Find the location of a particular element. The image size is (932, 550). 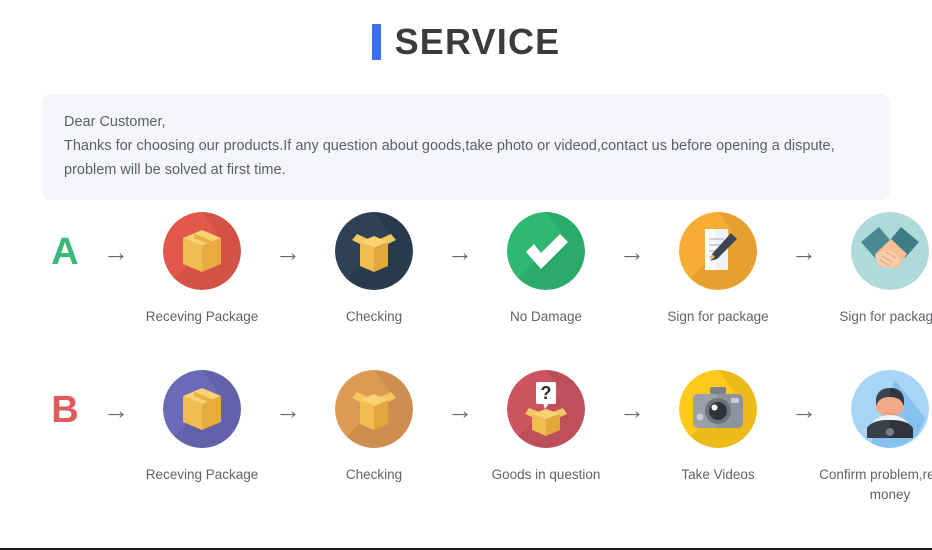

page-title-text: SERVICE is located at coordinates (477, 41).